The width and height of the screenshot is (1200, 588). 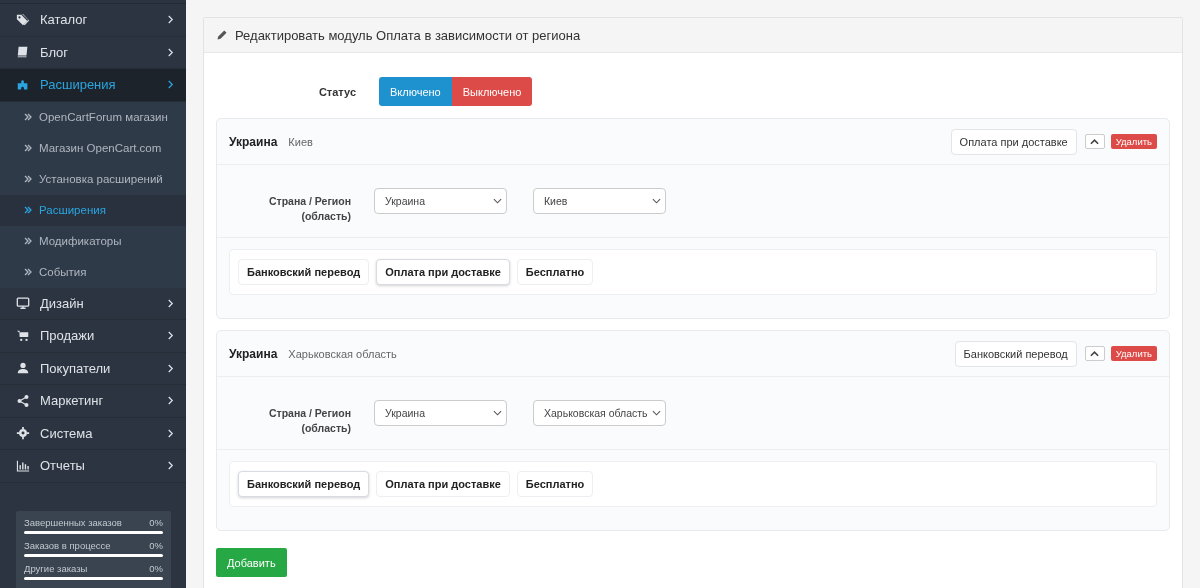 What do you see at coordinates (300, 141) in the screenshot?
I see `region-zone: Киев` at bounding box center [300, 141].